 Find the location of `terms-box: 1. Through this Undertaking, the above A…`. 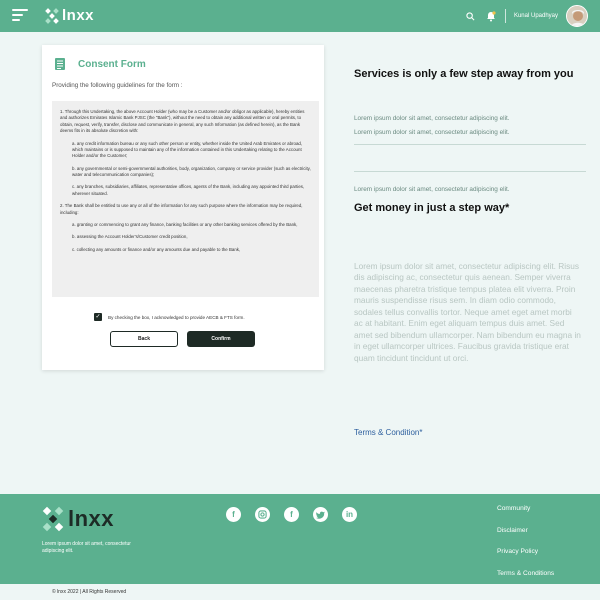

terms-box: 1. Through this Undertaking, the above A… is located at coordinates (185, 199).